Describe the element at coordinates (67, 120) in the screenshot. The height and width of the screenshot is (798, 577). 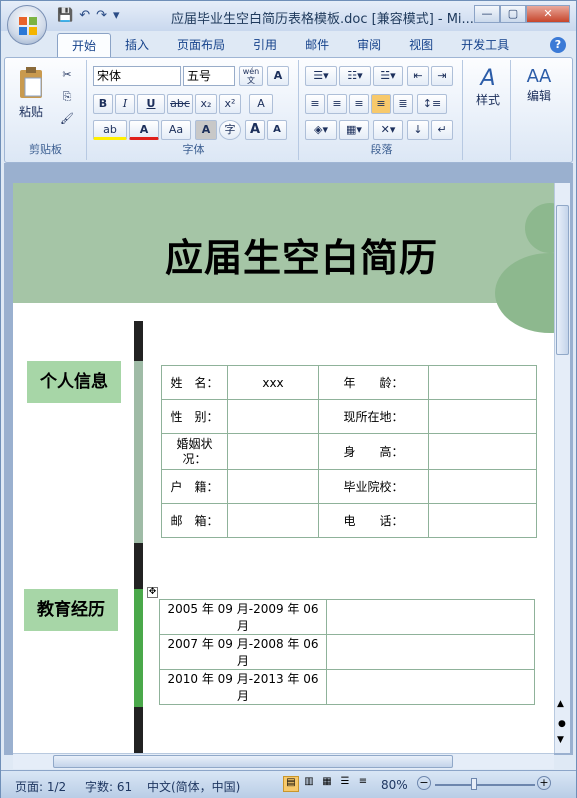
I see `format-painter-icon: 🖌` at that location.